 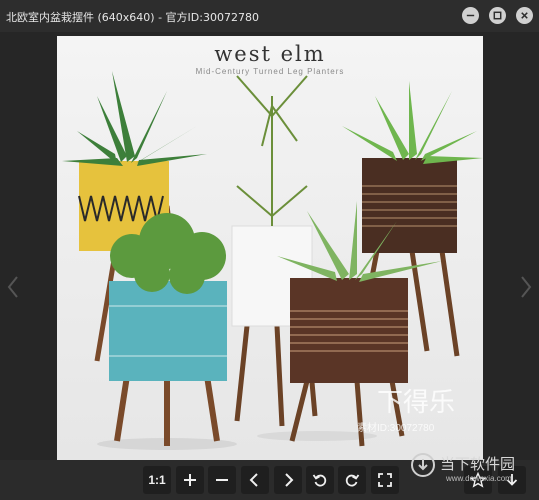 I want to click on site-watermark-url: www.downxia.com, so click(x=479, y=478).